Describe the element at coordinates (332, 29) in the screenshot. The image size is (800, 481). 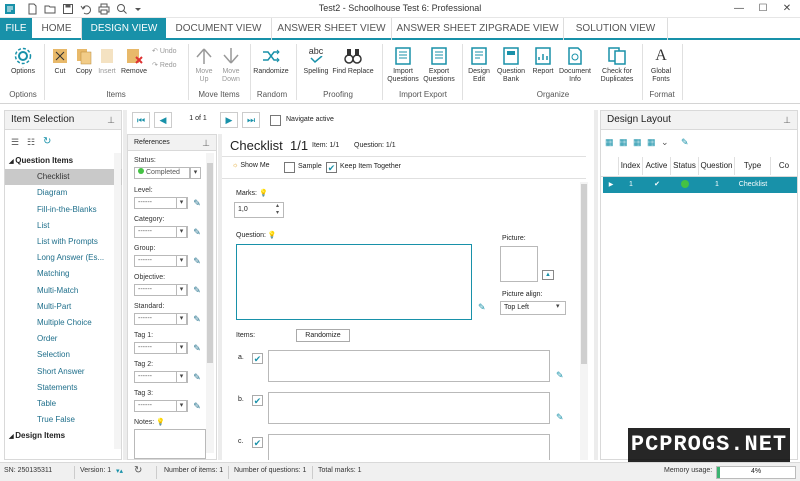
I see `tab-answer-sheet-view: ANSWER SHEET VIEW` at that location.